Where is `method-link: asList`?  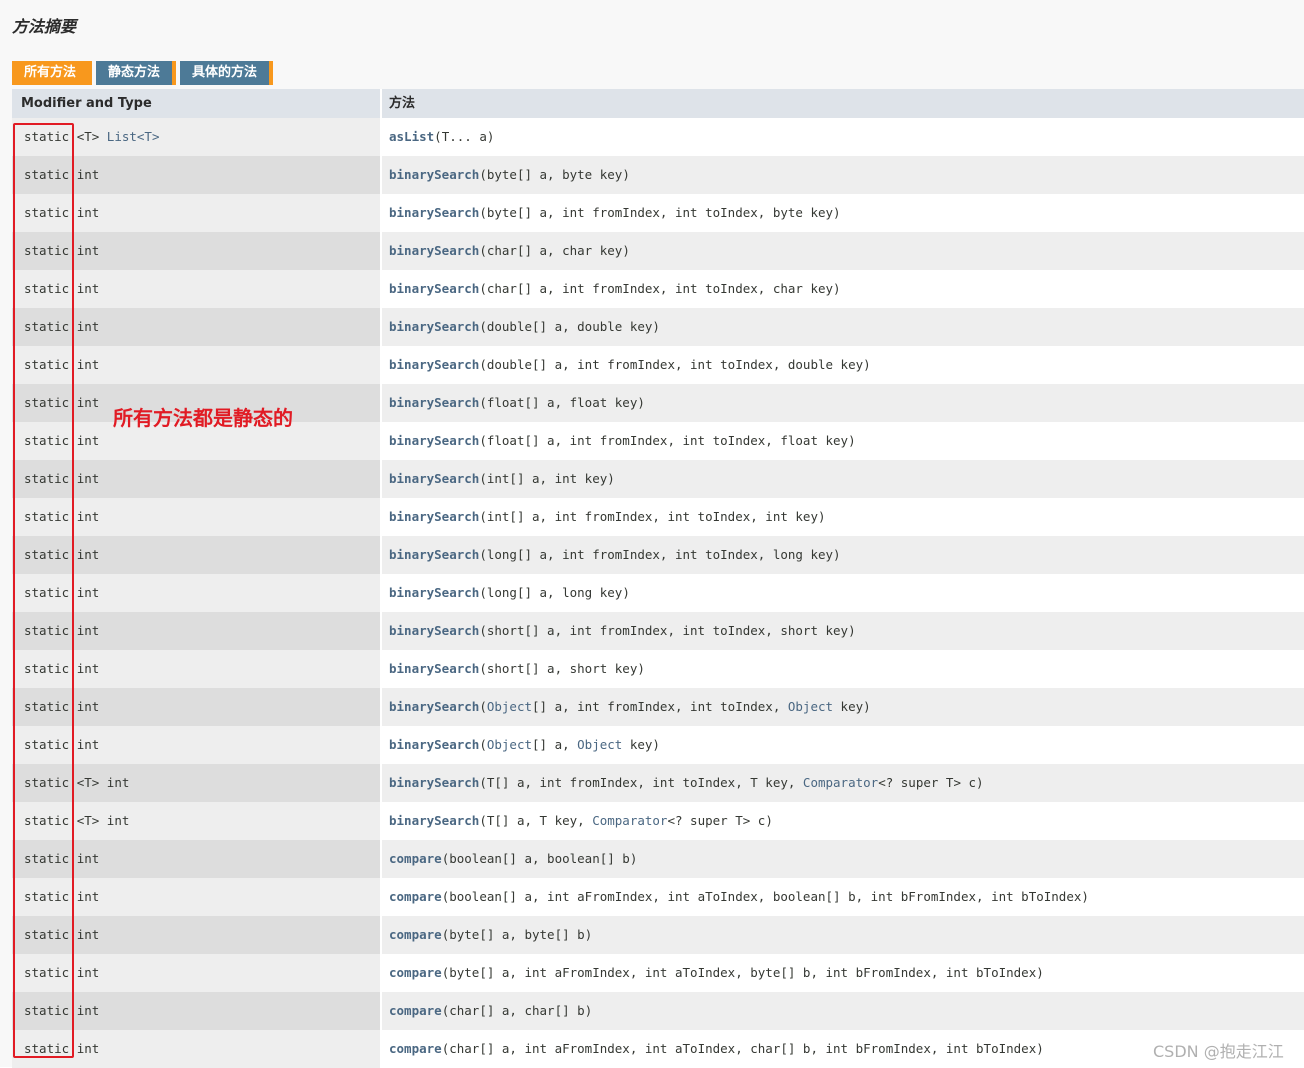
method-link: asList is located at coordinates (411, 136).